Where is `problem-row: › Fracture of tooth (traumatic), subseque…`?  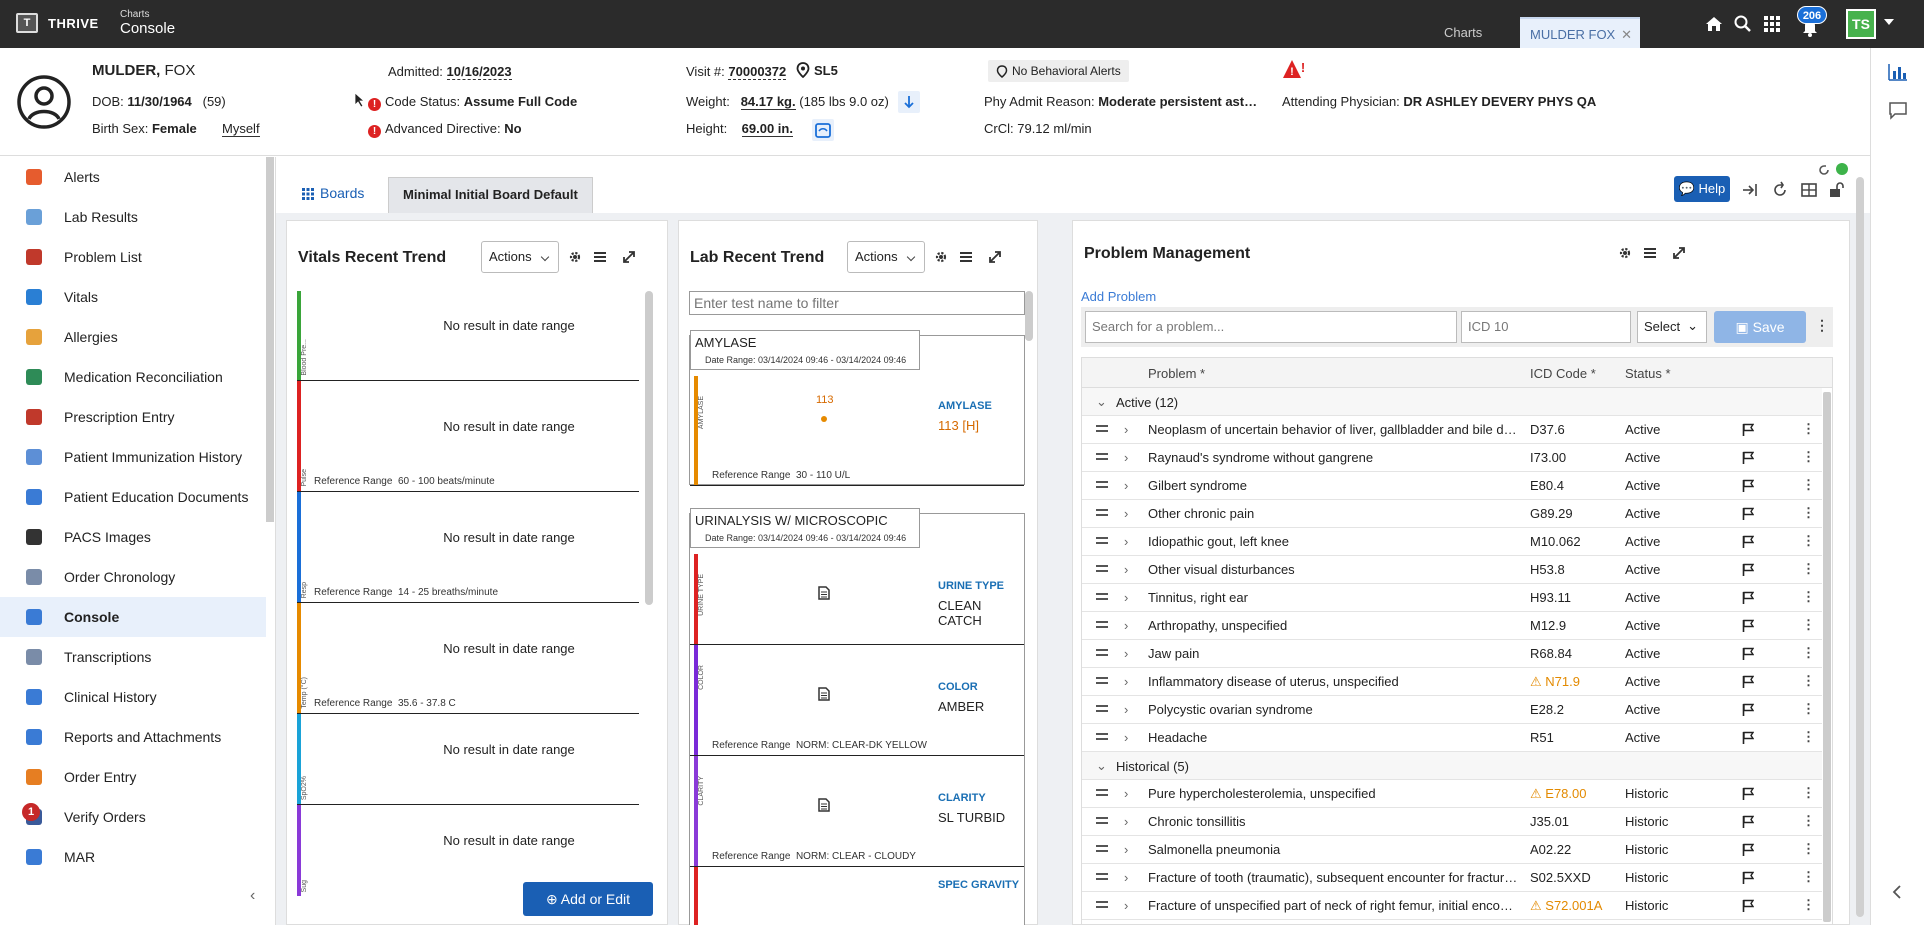
problem-row: › Fracture of tooth (traumatic), subseque… is located at coordinates (1452, 878).